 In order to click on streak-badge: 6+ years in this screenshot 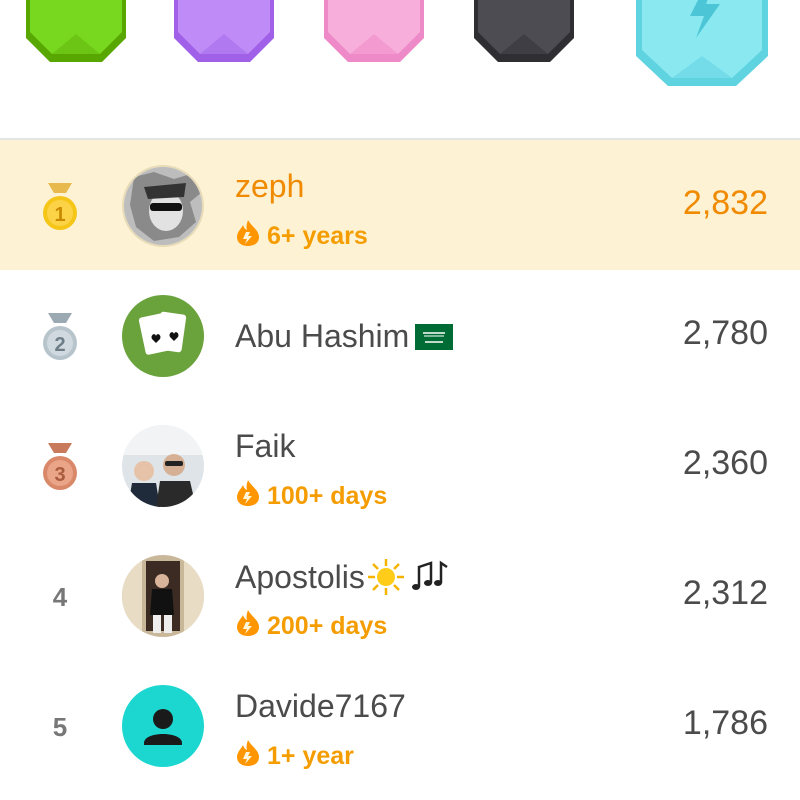, I will do `click(301, 236)`.